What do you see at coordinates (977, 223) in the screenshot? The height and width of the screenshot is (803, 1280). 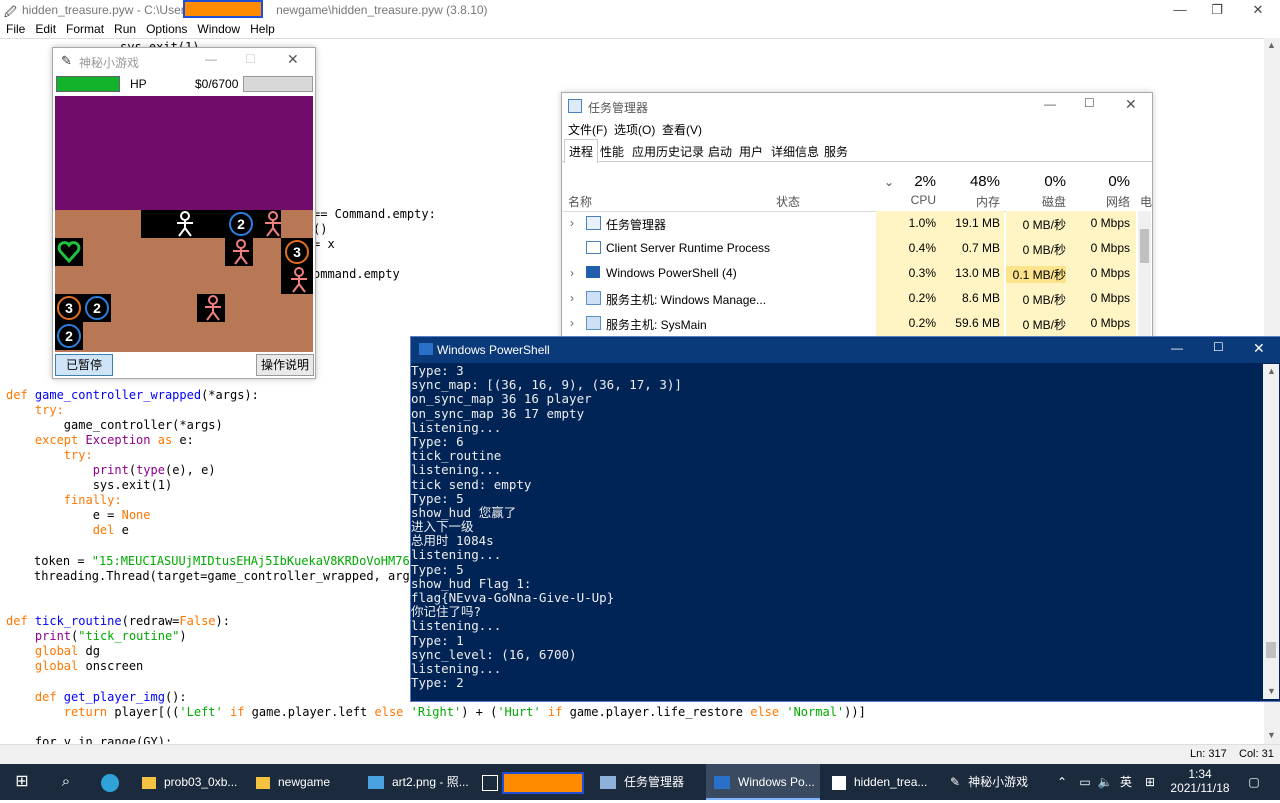 I see `process-memory: 19.1 MB` at bounding box center [977, 223].